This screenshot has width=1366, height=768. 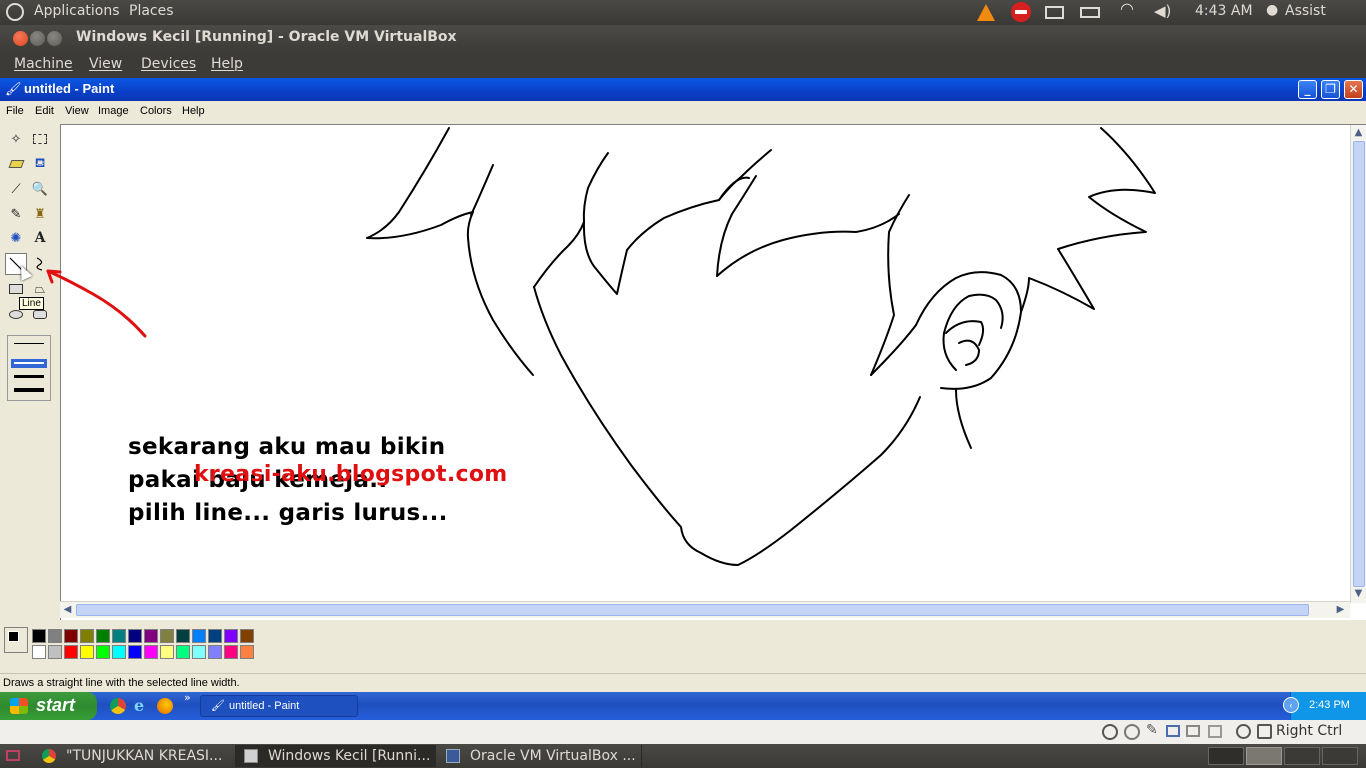 I want to click on pencil-icon: ✎, so click(x=16, y=214).